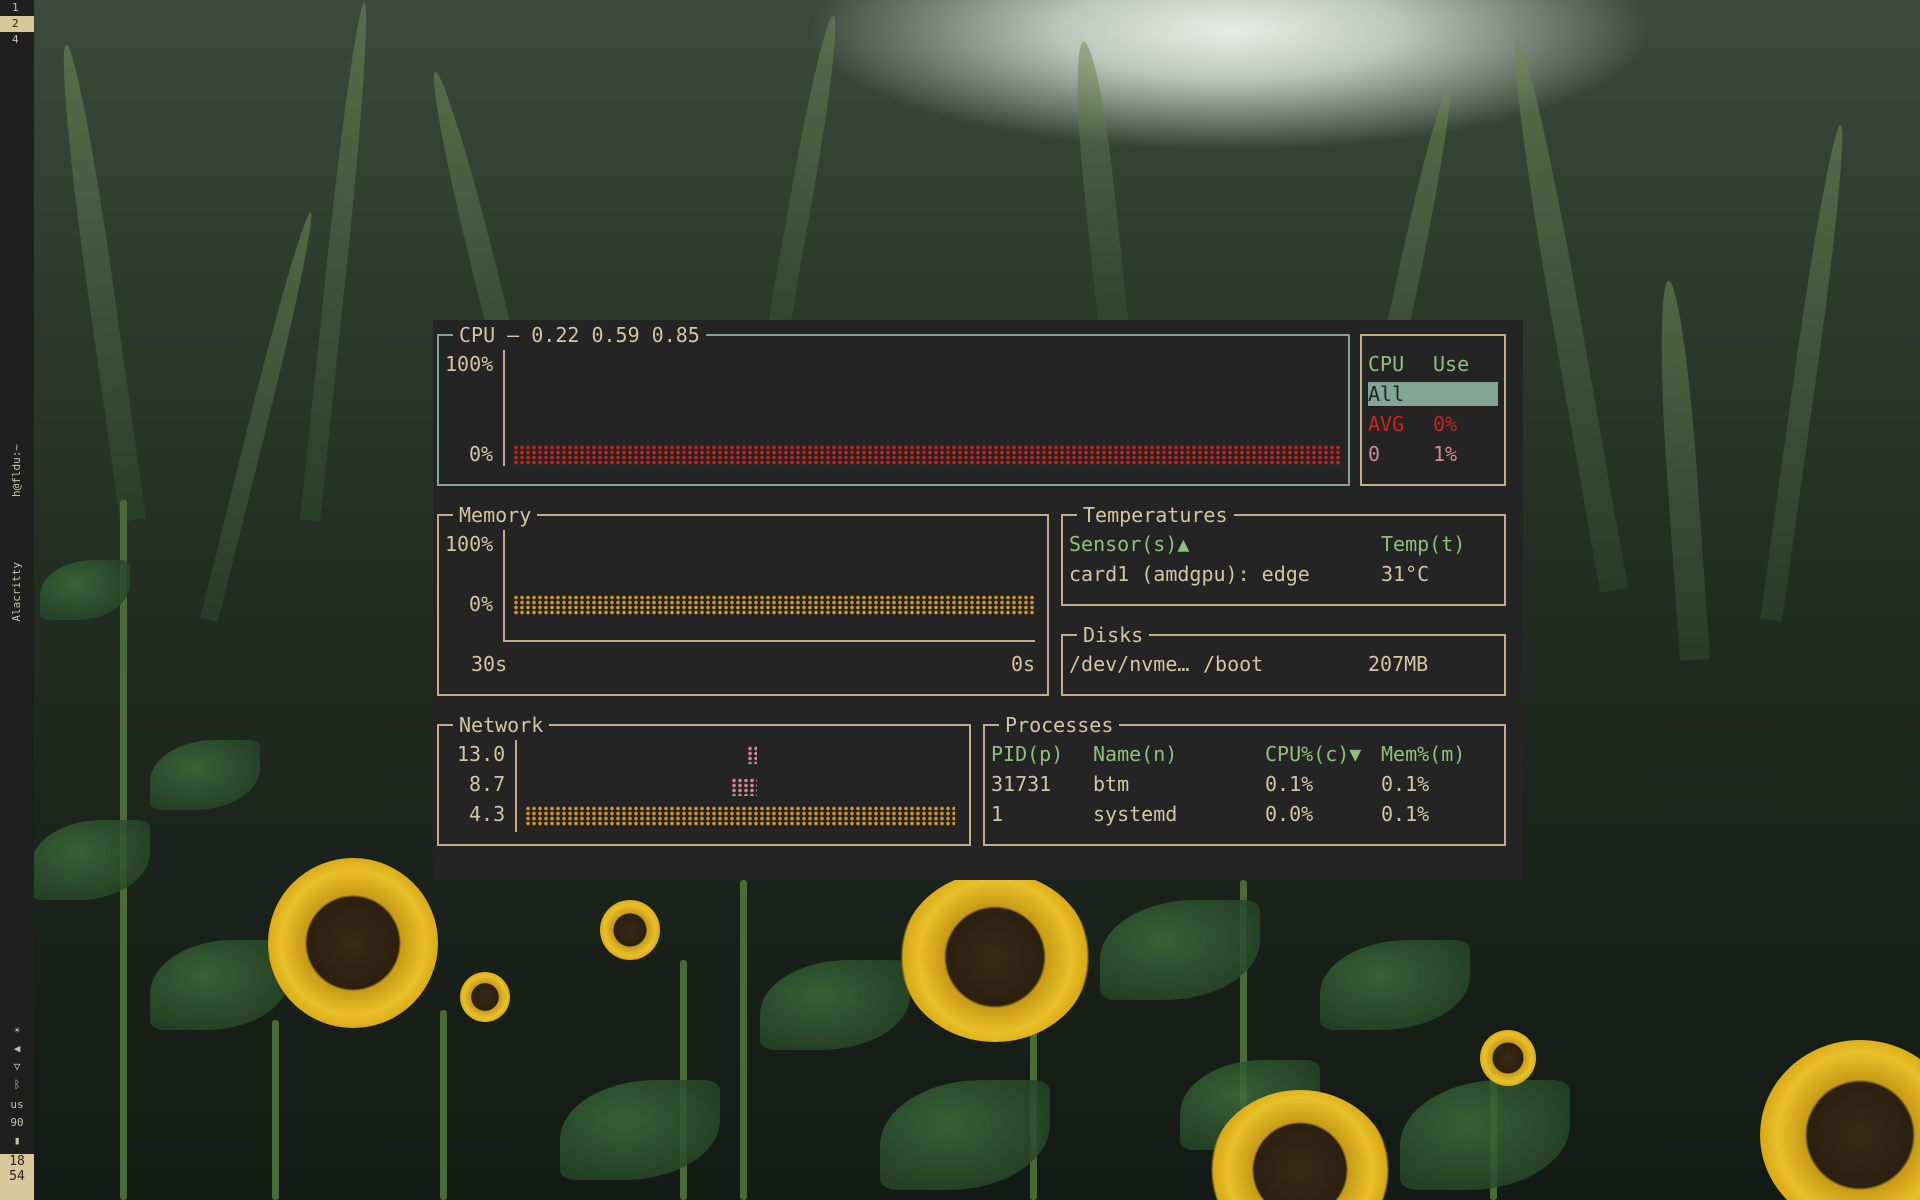  I want to click on cpu-row-avg: AVG, so click(1386, 424).